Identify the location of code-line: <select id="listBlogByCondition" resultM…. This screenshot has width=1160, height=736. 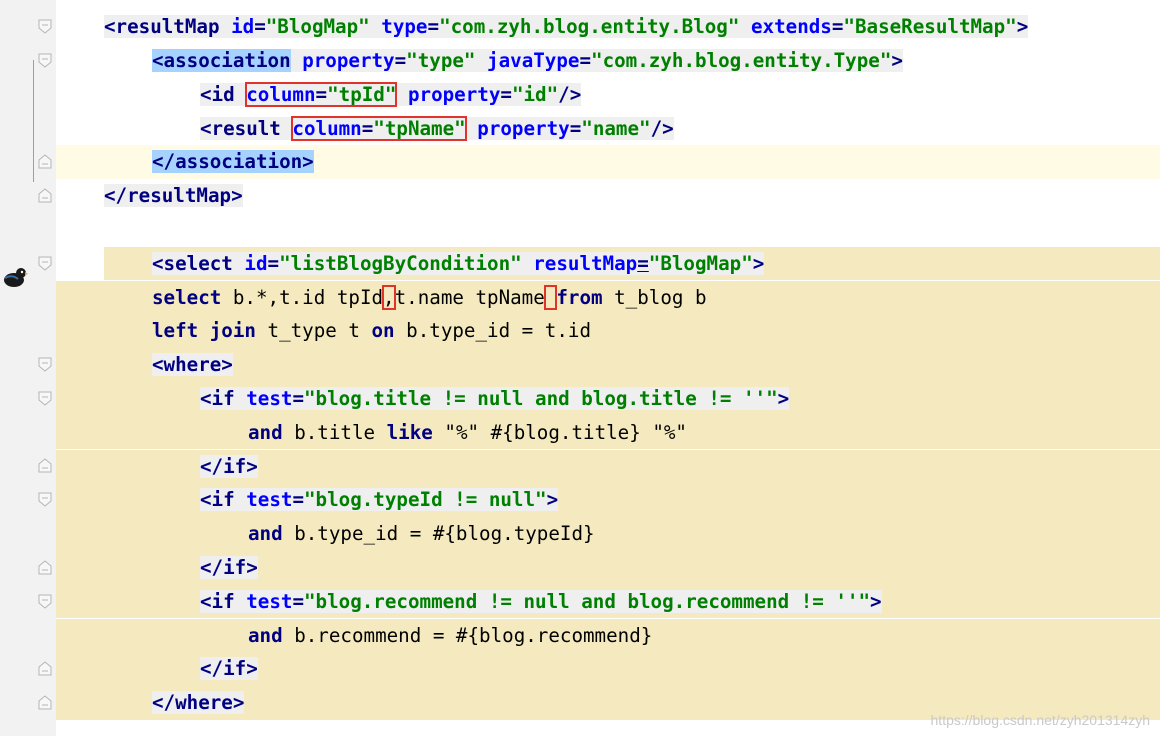
(632, 263).